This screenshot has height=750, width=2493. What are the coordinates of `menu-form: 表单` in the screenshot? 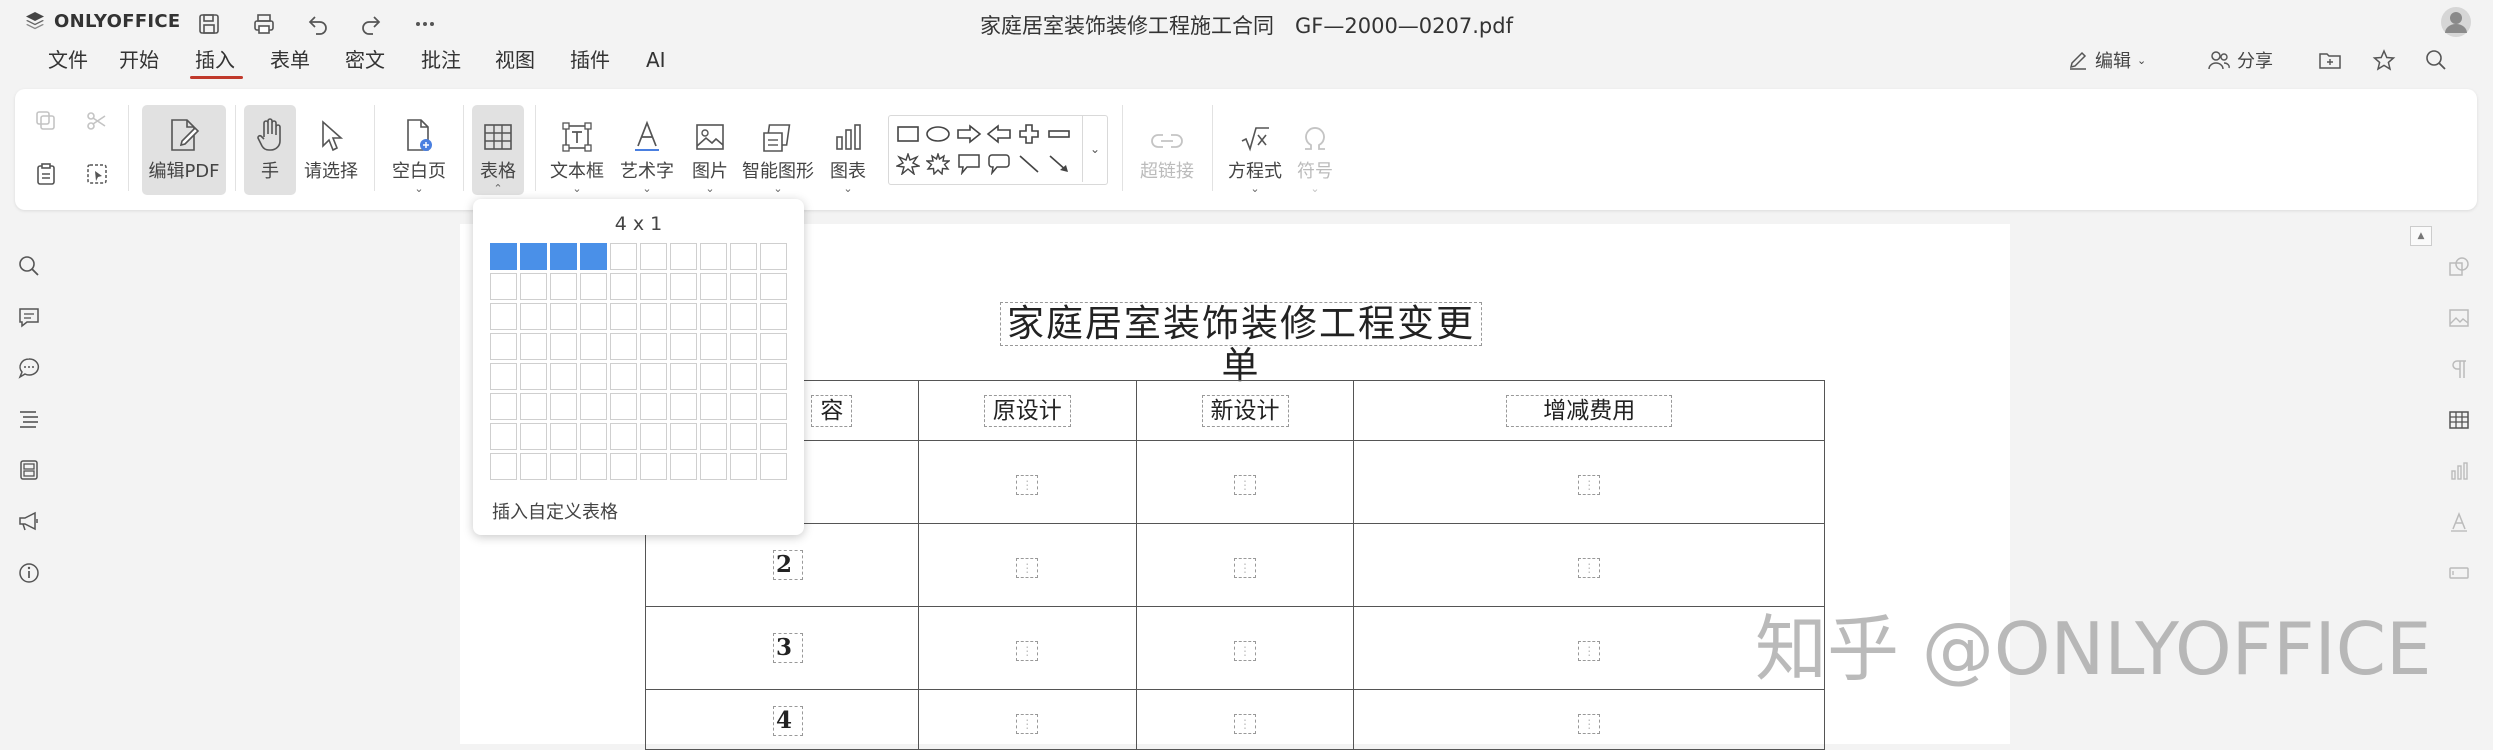 It's located at (290, 60).